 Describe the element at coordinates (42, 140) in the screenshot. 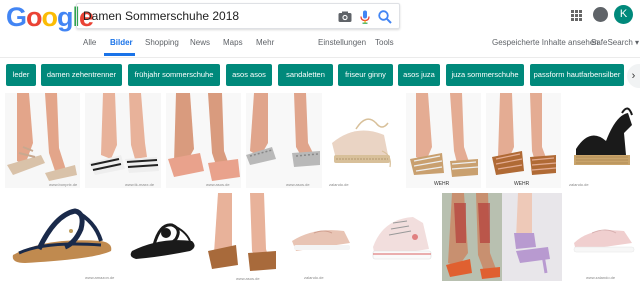

I see `image-result: www.bonprix.de` at that location.